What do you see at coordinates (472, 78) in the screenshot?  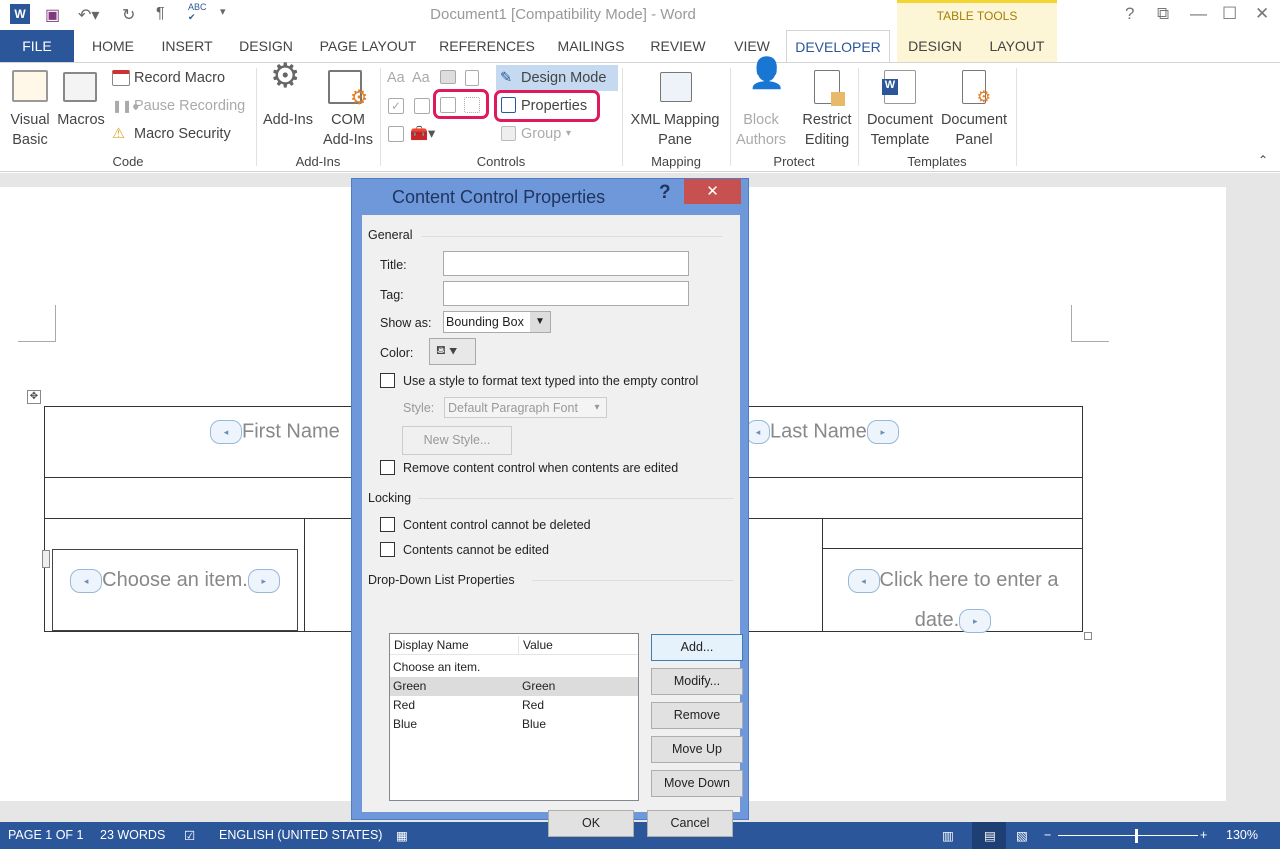 I see `building-block-control-icon` at bounding box center [472, 78].